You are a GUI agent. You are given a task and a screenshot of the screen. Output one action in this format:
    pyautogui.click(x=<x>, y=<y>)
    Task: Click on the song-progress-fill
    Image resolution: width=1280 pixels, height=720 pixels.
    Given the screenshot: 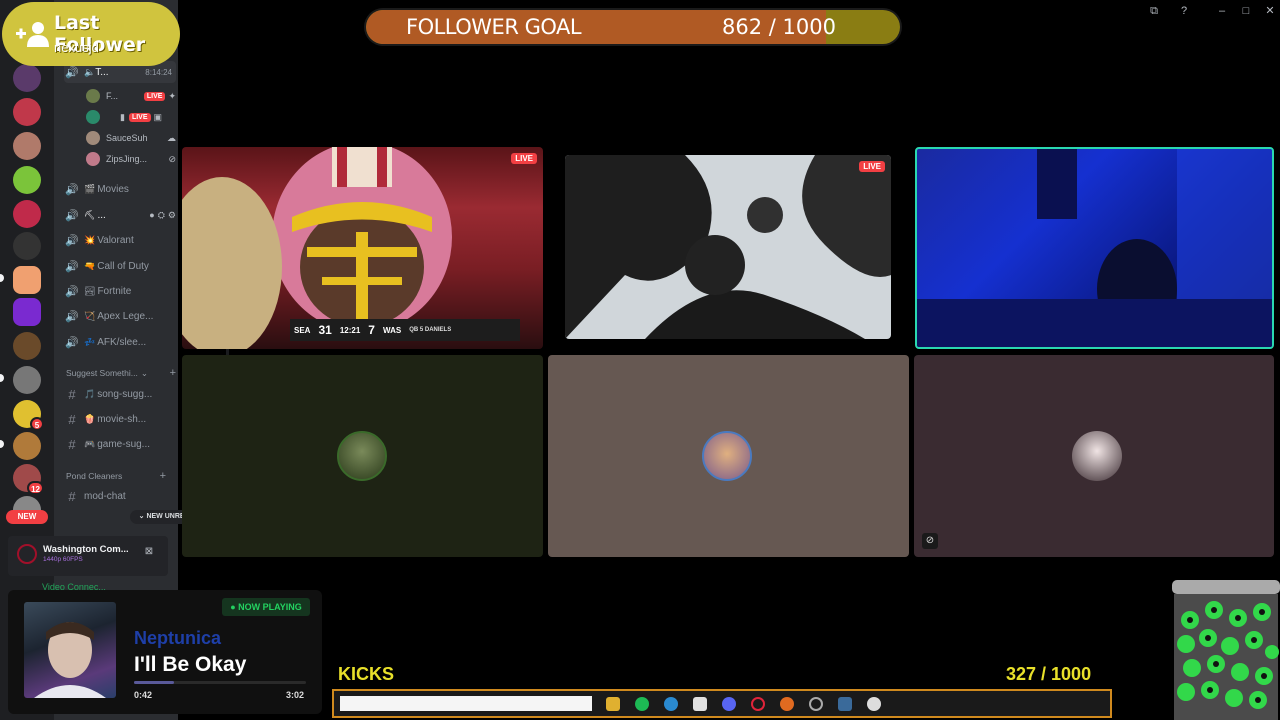 What is the action you would take?
    pyautogui.click(x=154, y=682)
    